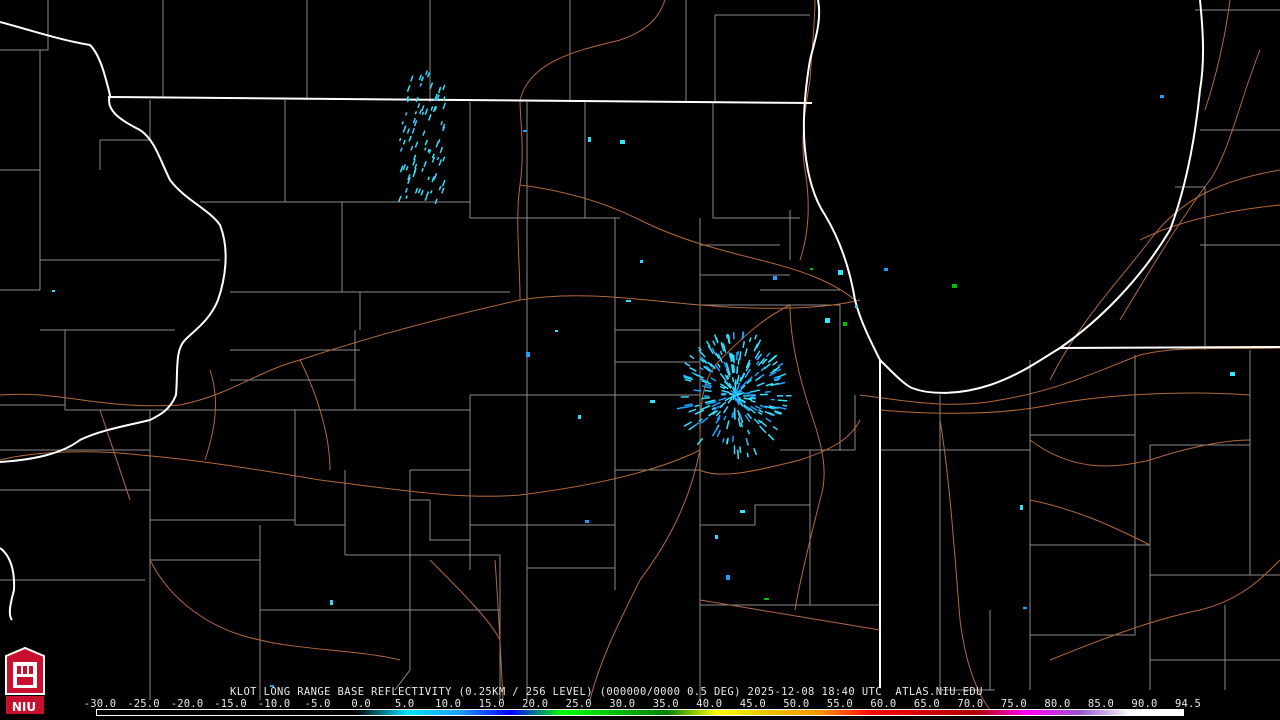 The width and height of the screenshot is (1280, 720). I want to click on reflectivity-colorbar, so click(640, 712).